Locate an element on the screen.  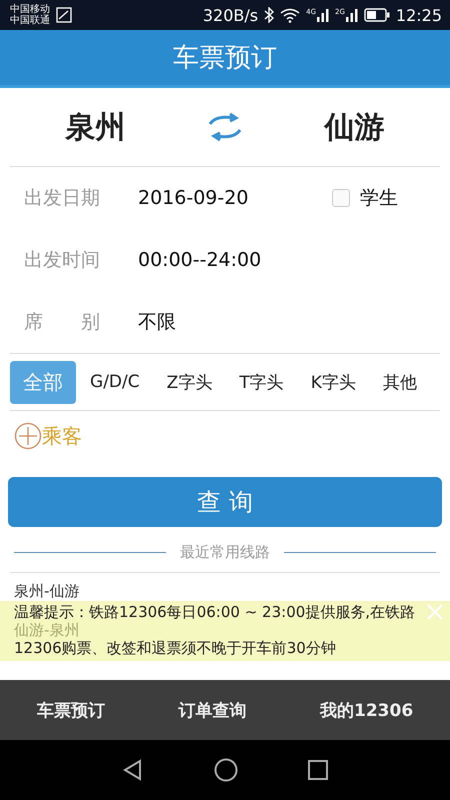
notice-text: 温馨提示：铁路12306每日06:00 ~ 23:00提供服务,在铁路 is located at coordinates (215, 612).